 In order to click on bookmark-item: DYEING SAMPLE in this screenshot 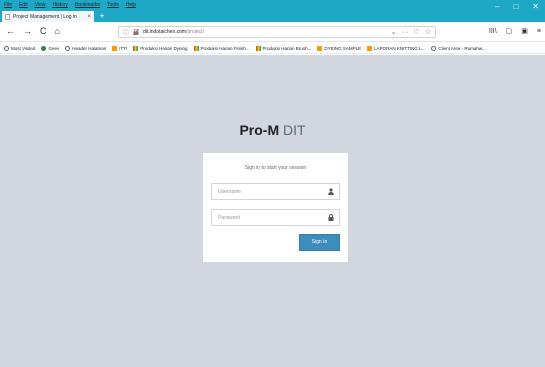, I will do `click(339, 48)`.